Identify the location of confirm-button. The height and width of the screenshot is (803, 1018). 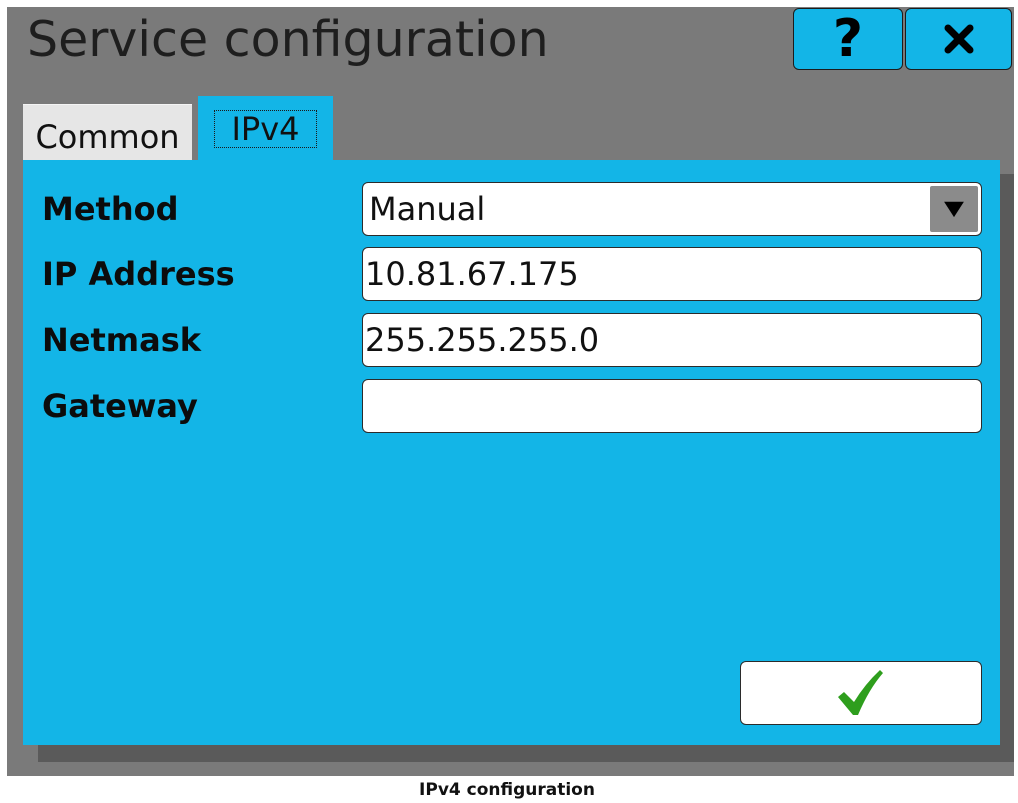
(861, 693).